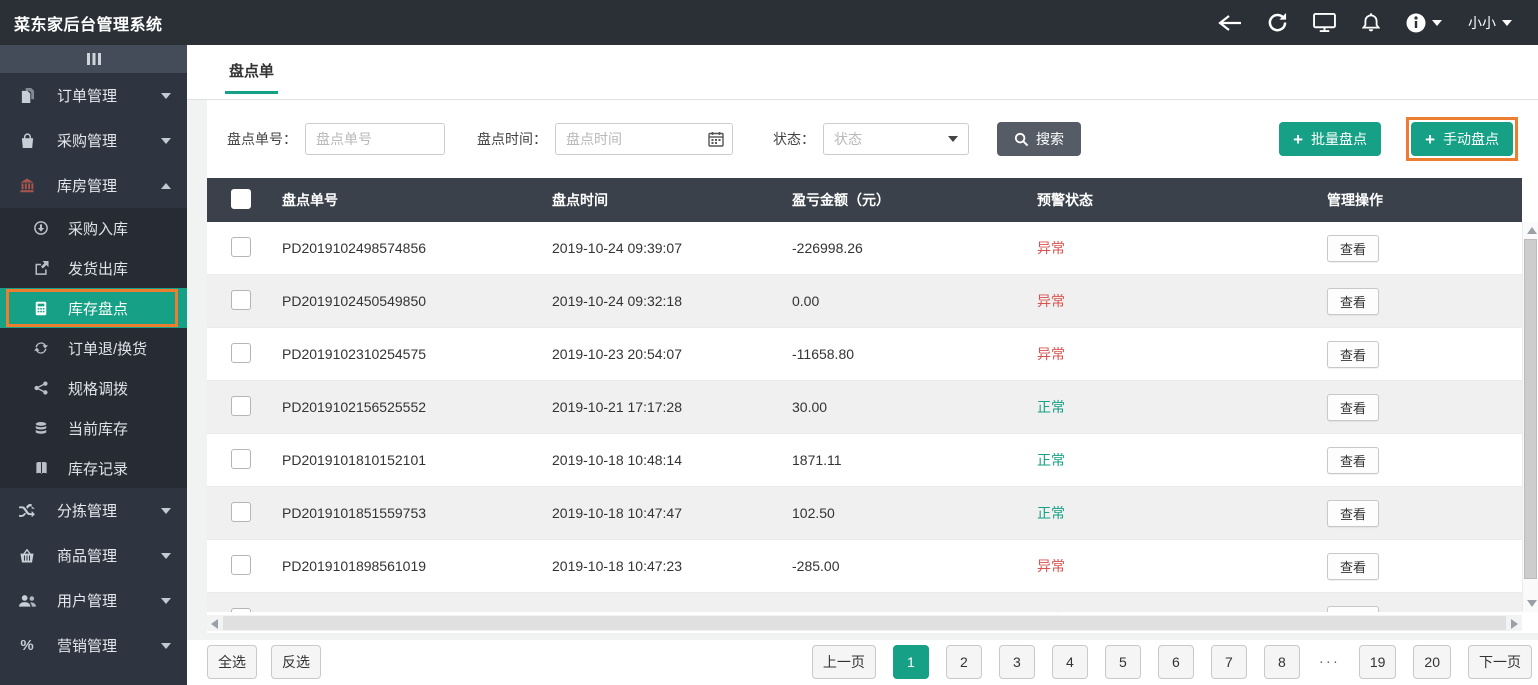 This screenshot has width=1538, height=685. What do you see at coordinates (1175, 661) in the screenshot?
I see `page-button-6: 6` at bounding box center [1175, 661].